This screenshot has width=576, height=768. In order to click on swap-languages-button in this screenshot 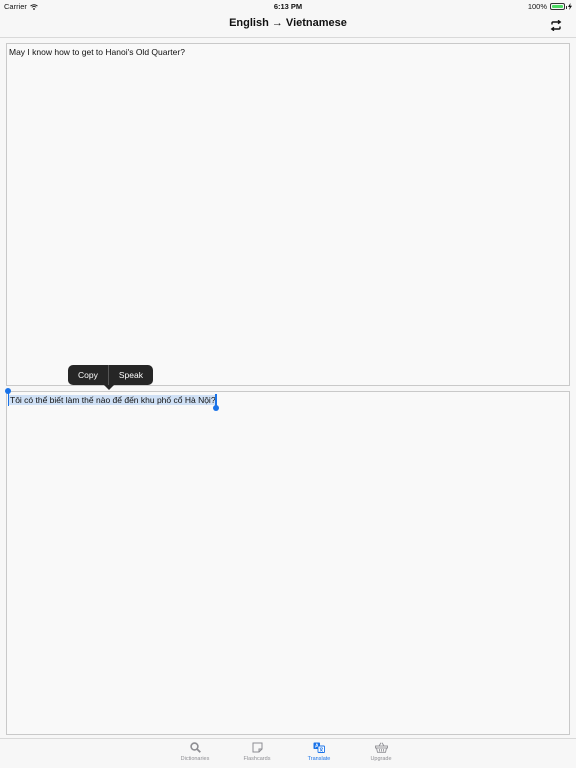, I will do `click(556, 25)`.